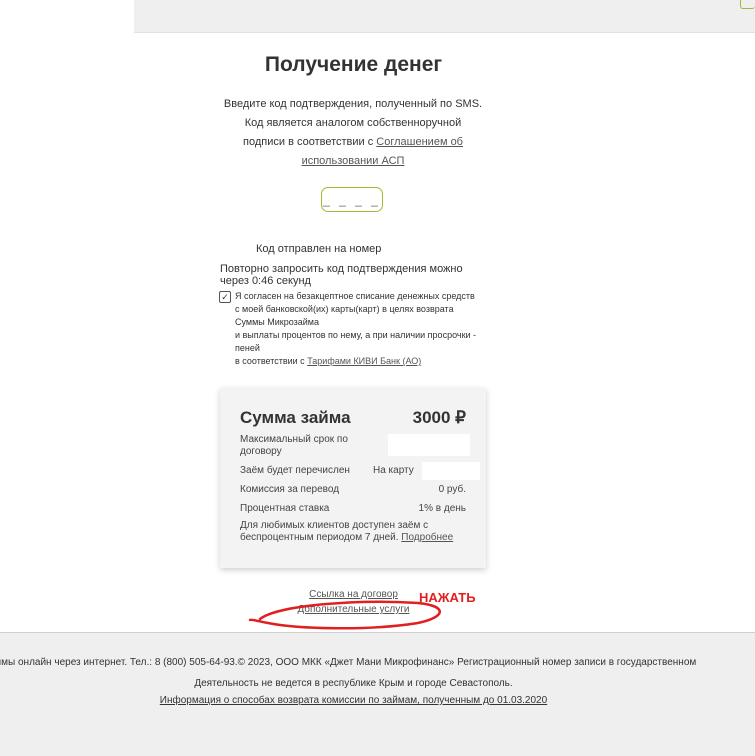  I want to click on consent-line-6: в соответствии с Тарифами КИВИ Банк (АО), so click(362, 361).